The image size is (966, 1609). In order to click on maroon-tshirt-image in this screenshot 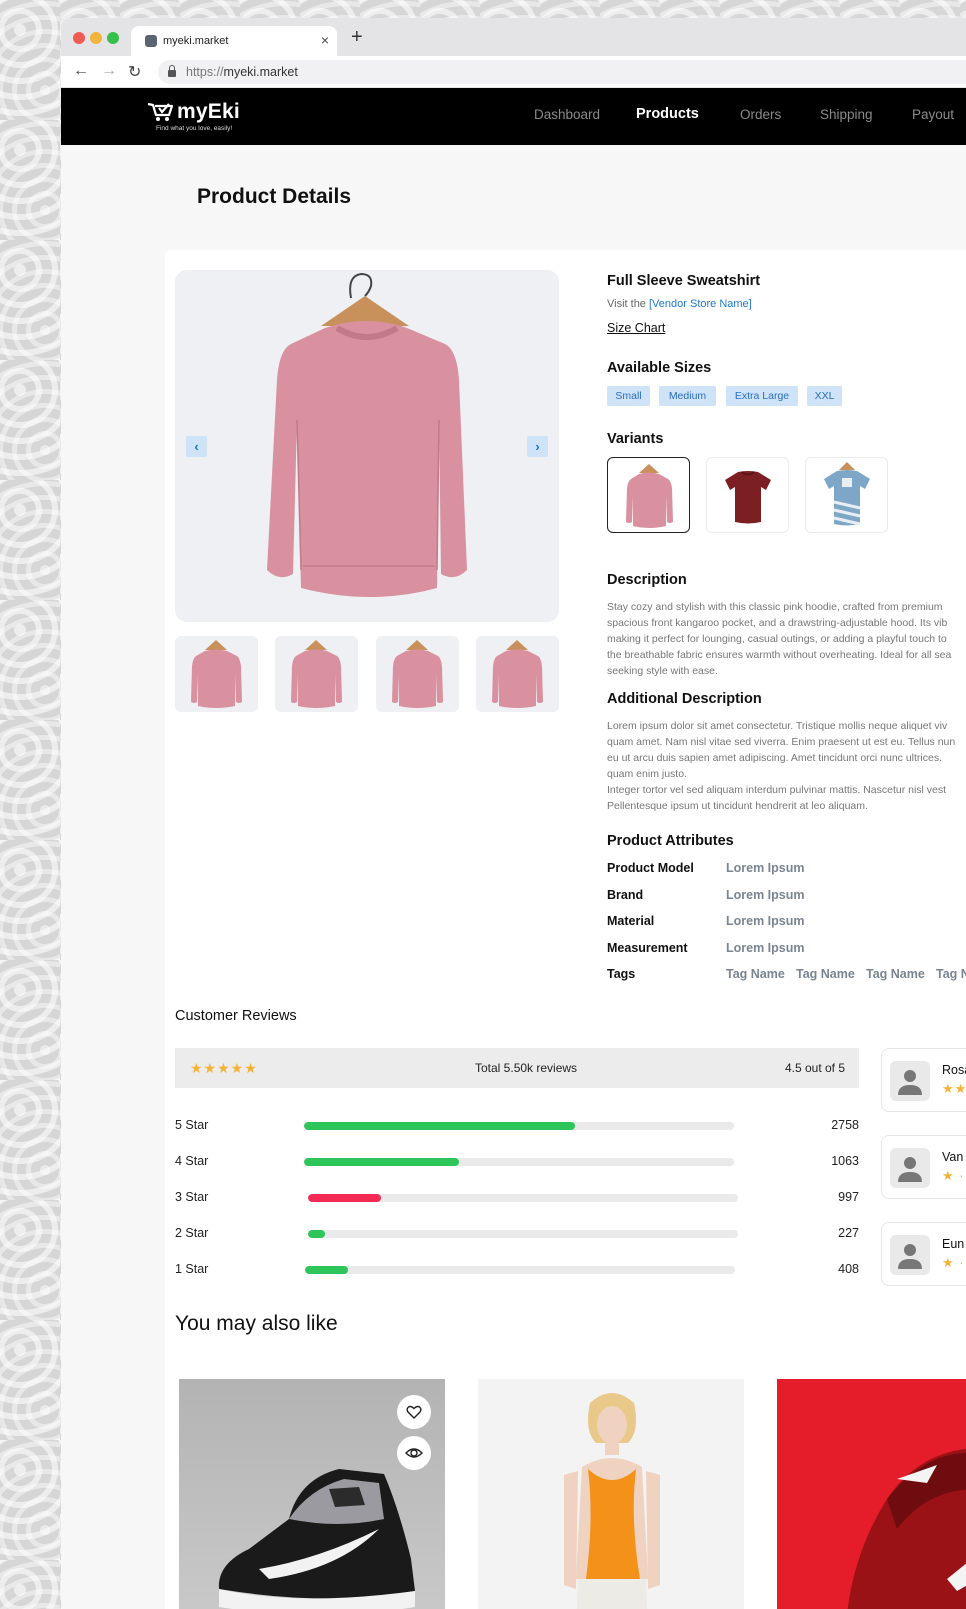, I will do `click(748, 497)`.